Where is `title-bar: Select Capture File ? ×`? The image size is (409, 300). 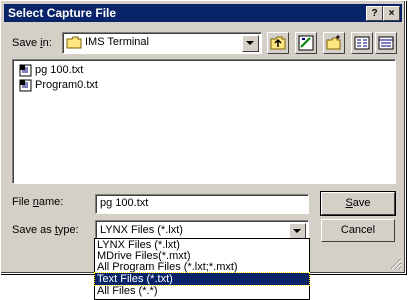 title-bar: Select Capture File ? × is located at coordinates (203, 13).